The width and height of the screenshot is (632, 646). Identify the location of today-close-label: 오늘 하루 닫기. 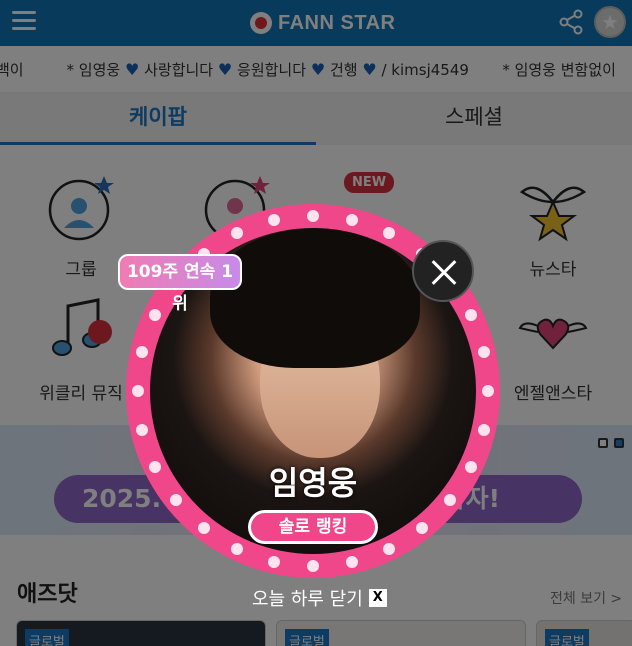
(307, 599).